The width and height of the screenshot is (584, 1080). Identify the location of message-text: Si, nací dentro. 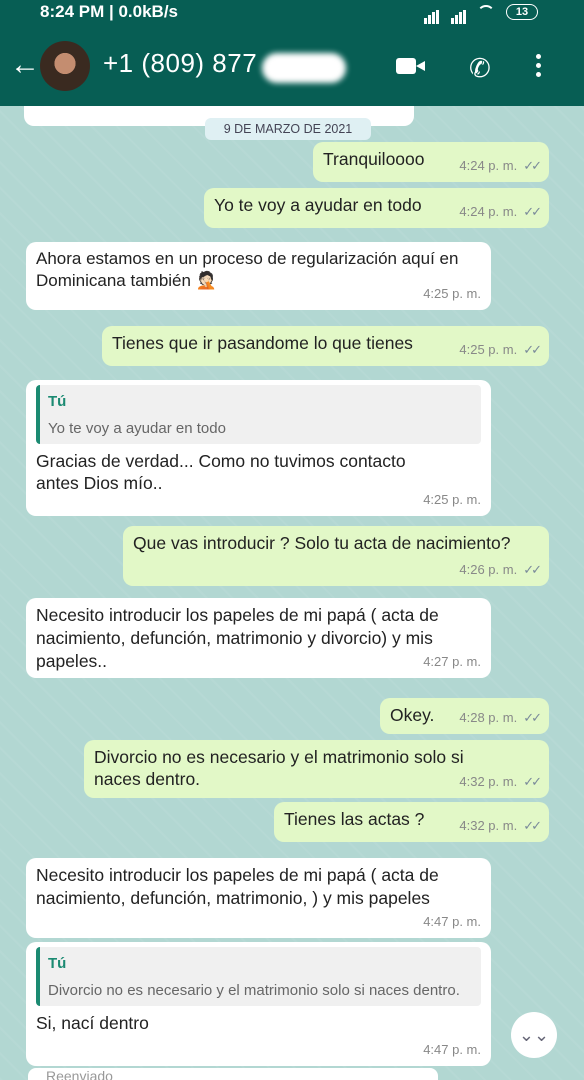
(92, 1023).